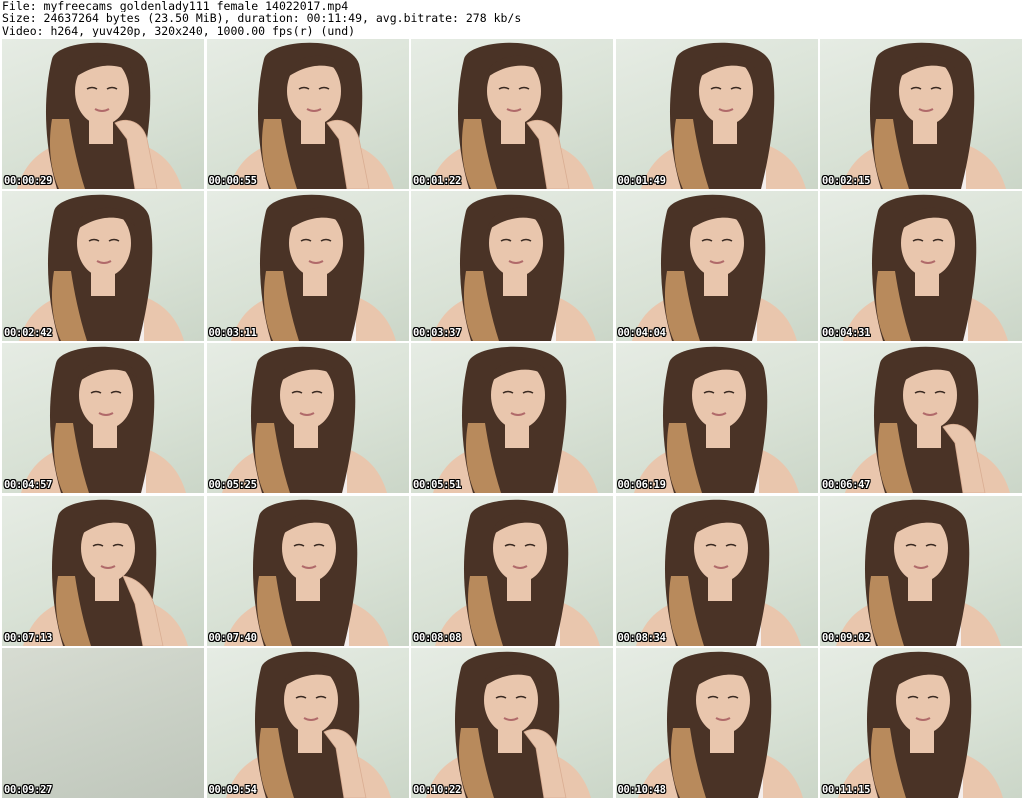 Image resolution: width=1024 pixels, height=799 pixels. What do you see at coordinates (28, 333) in the screenshot?
I see `frame-timestamp: 00:02:42` at bounding box center [28, 333].